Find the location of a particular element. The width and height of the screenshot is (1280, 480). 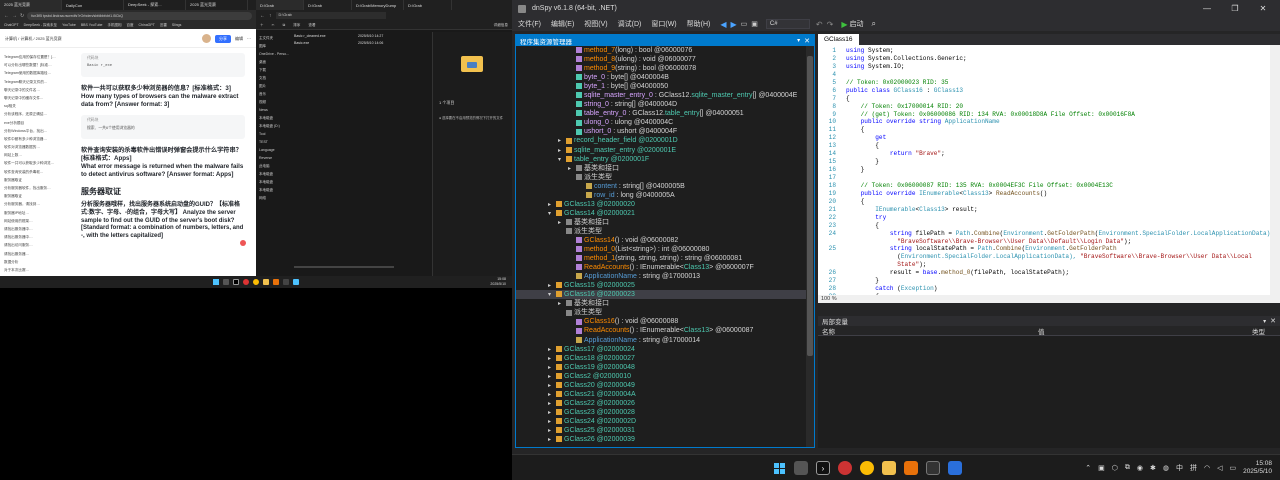

wifi-icon: ◠ is located at coordinates (1207, 468).